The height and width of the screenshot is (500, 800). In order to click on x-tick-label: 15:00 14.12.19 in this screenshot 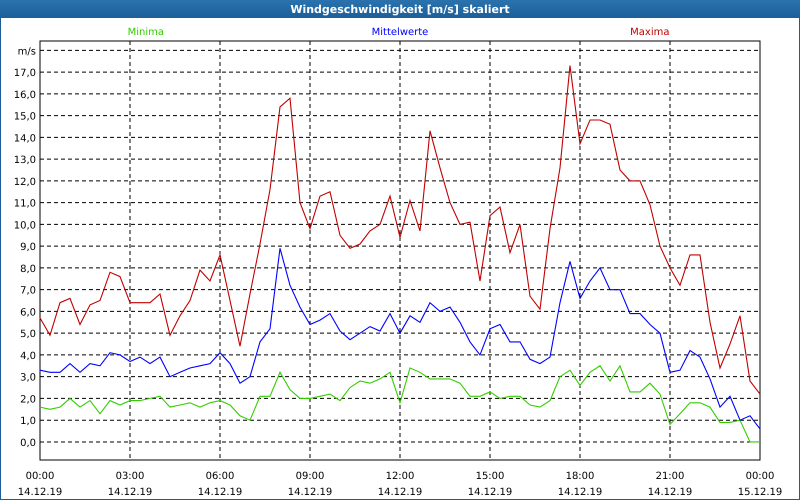, I will do `click(490, 484)`.